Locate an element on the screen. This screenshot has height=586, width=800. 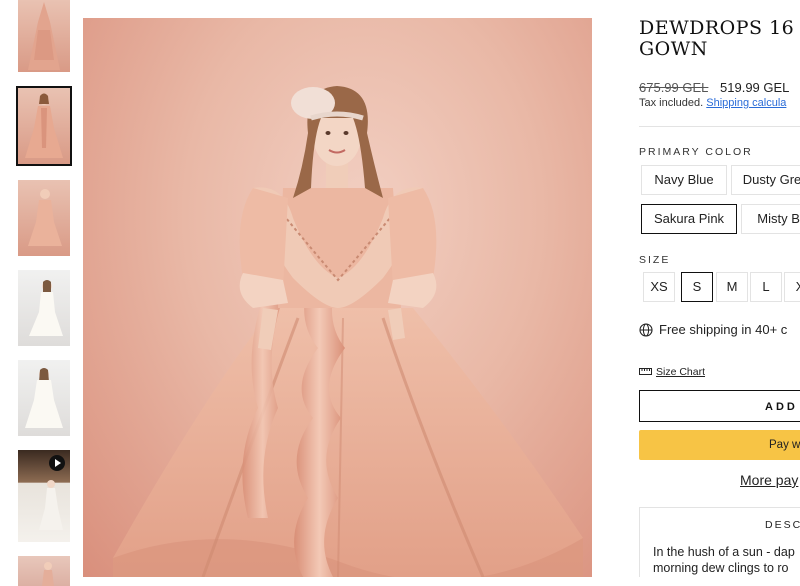
express-pay-button: Pay wi is located at coordinates (719, 445).